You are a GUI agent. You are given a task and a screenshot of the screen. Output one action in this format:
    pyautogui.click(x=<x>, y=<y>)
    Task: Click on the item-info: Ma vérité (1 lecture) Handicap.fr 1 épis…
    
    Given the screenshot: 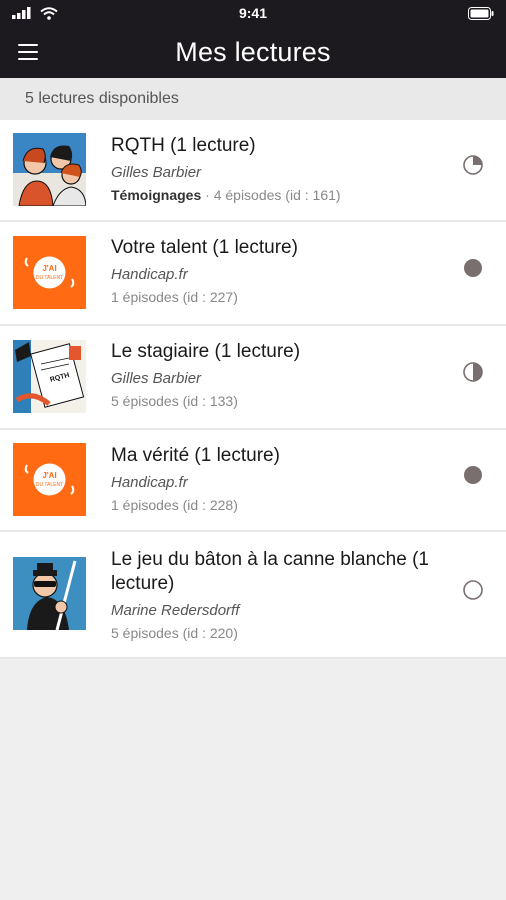 What is the action you would take?
    pyautogui.click(x=278, y=478)
    